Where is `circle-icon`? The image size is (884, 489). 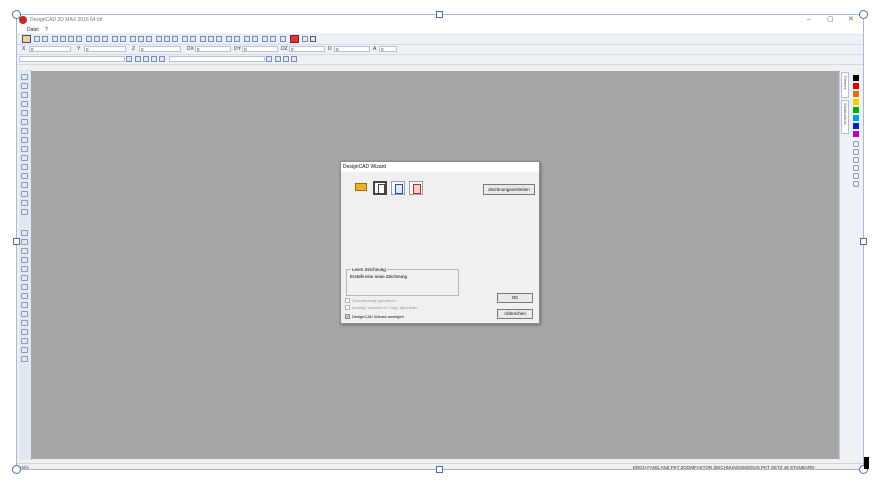
circle-icon is located at coordinates (219, 39).